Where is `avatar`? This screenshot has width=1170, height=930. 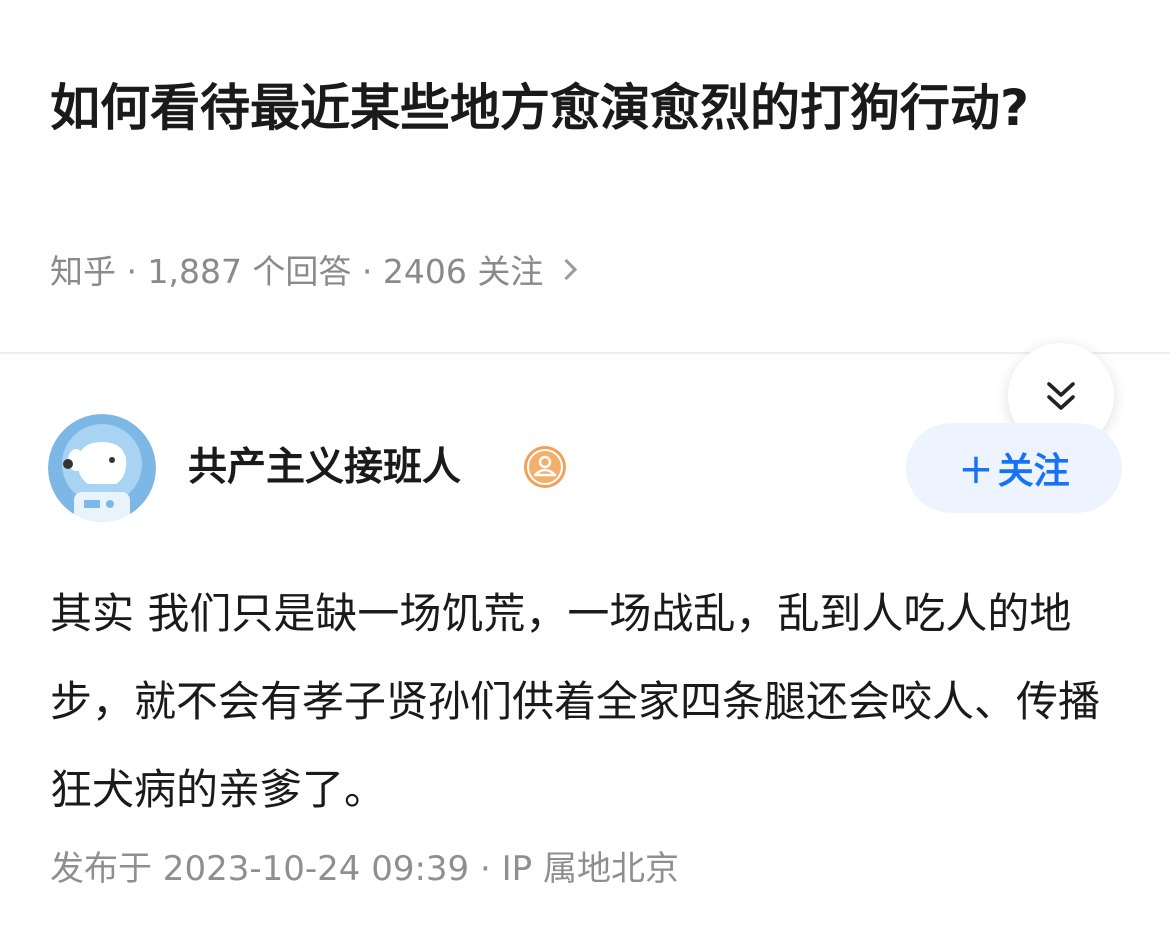 avatar is located at coordinates (102, 468).